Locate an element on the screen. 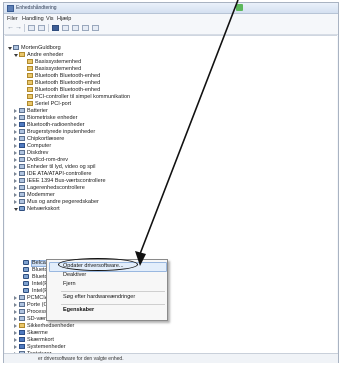  annotation-arrow-head is located at coordinates (140, 258).